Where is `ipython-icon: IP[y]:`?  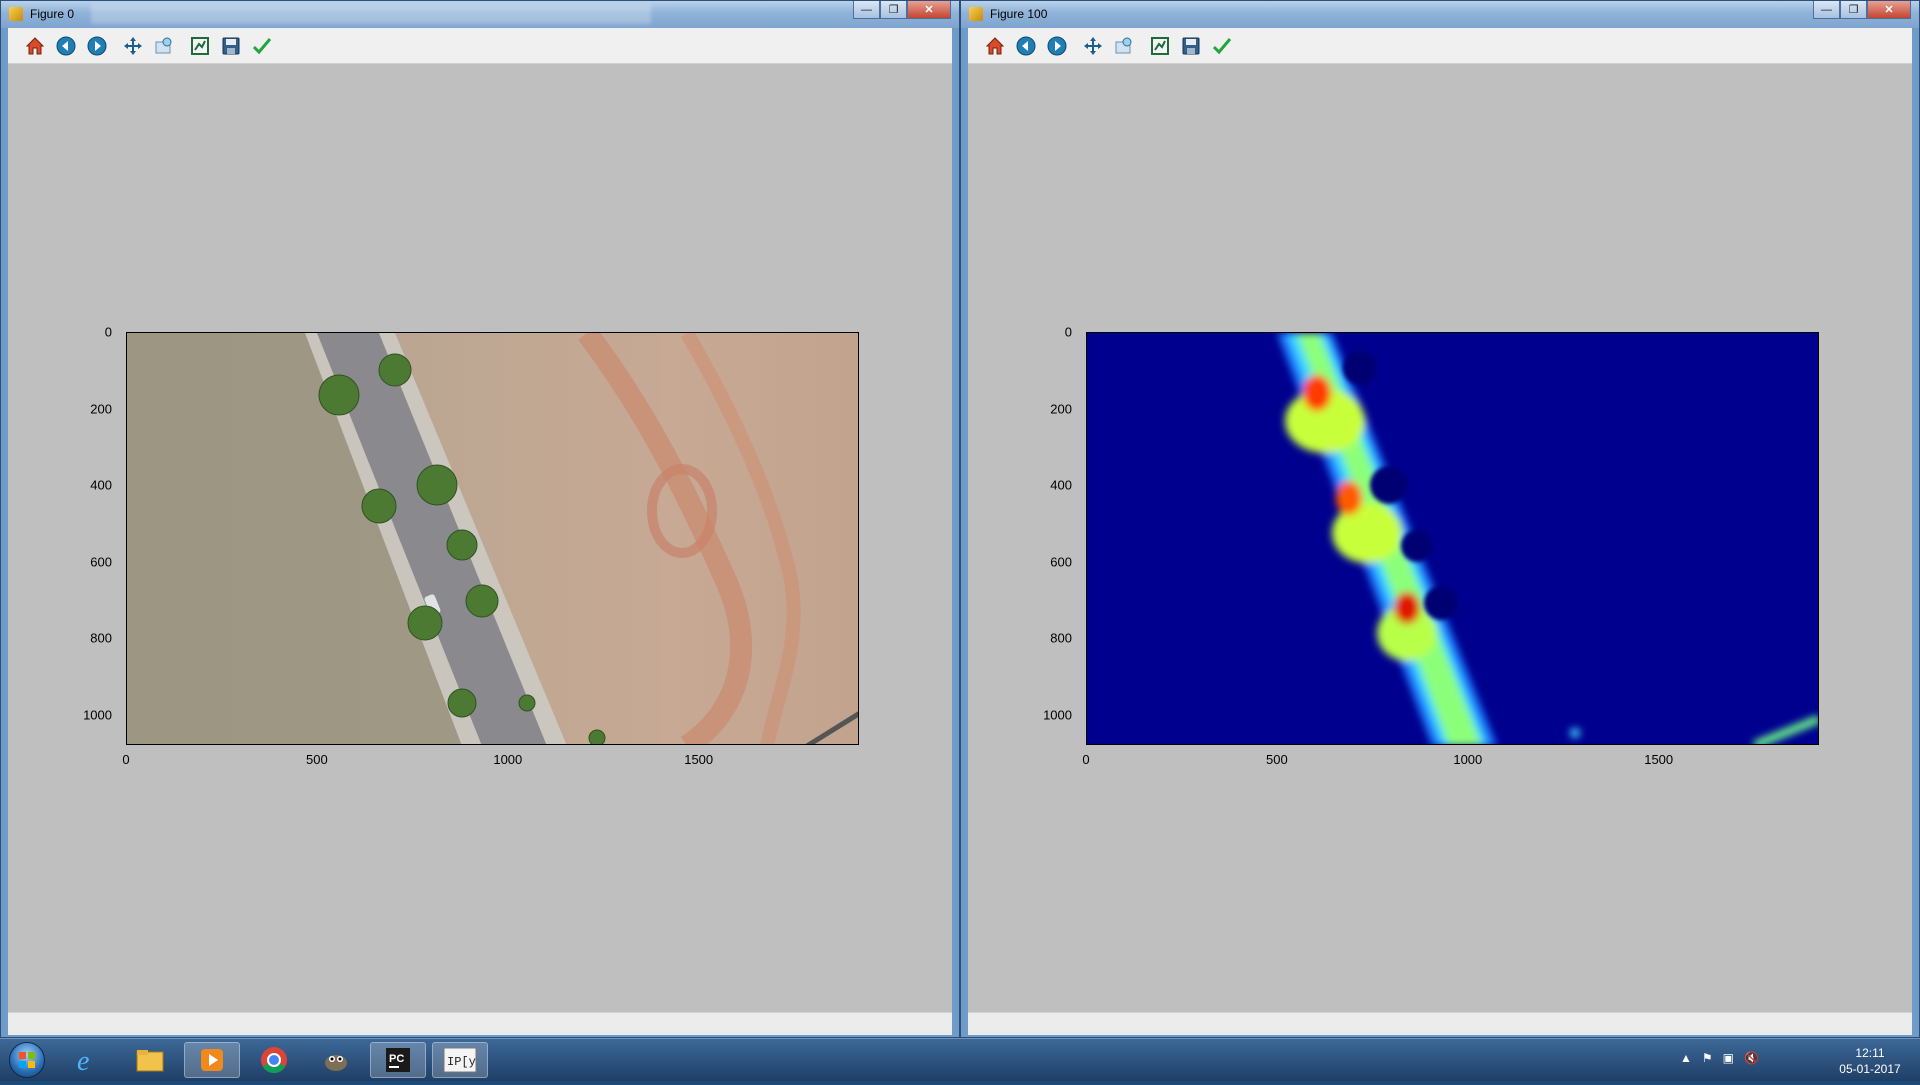
ipython-icon: IP[y]: is located at coordinates (460, 1060).